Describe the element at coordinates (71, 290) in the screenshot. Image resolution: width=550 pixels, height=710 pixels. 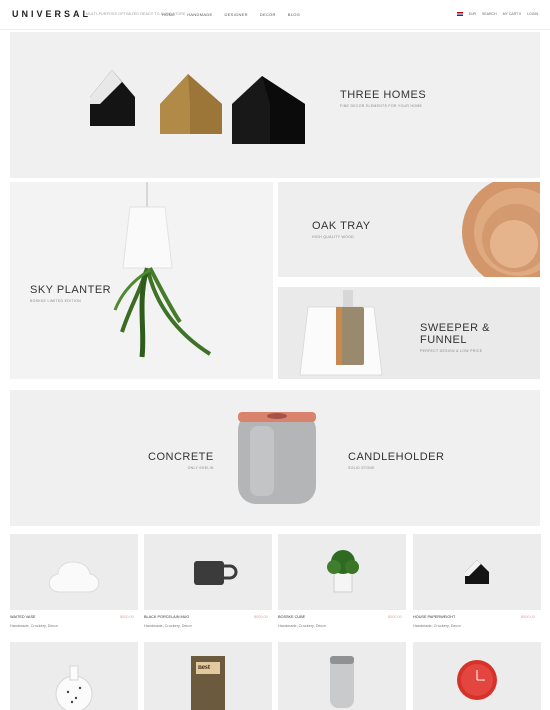
I see `hero-title: SKY PLANTER` at that location.